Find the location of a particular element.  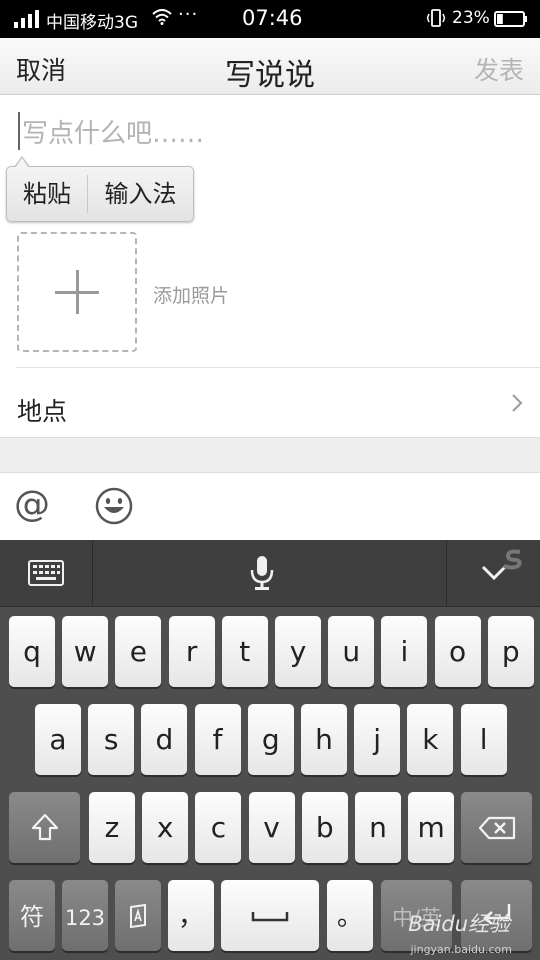

space-icon is located at coordinates (270, 917).